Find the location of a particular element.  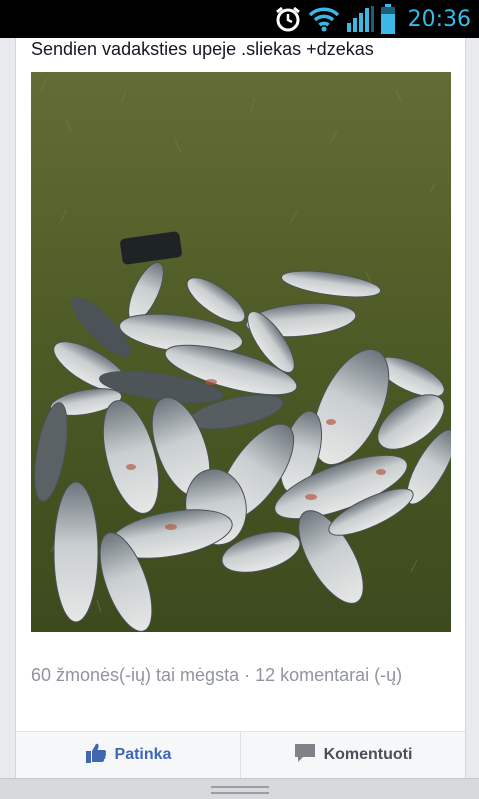

status-icons: 20:36 is located at coordinates (372, 19).